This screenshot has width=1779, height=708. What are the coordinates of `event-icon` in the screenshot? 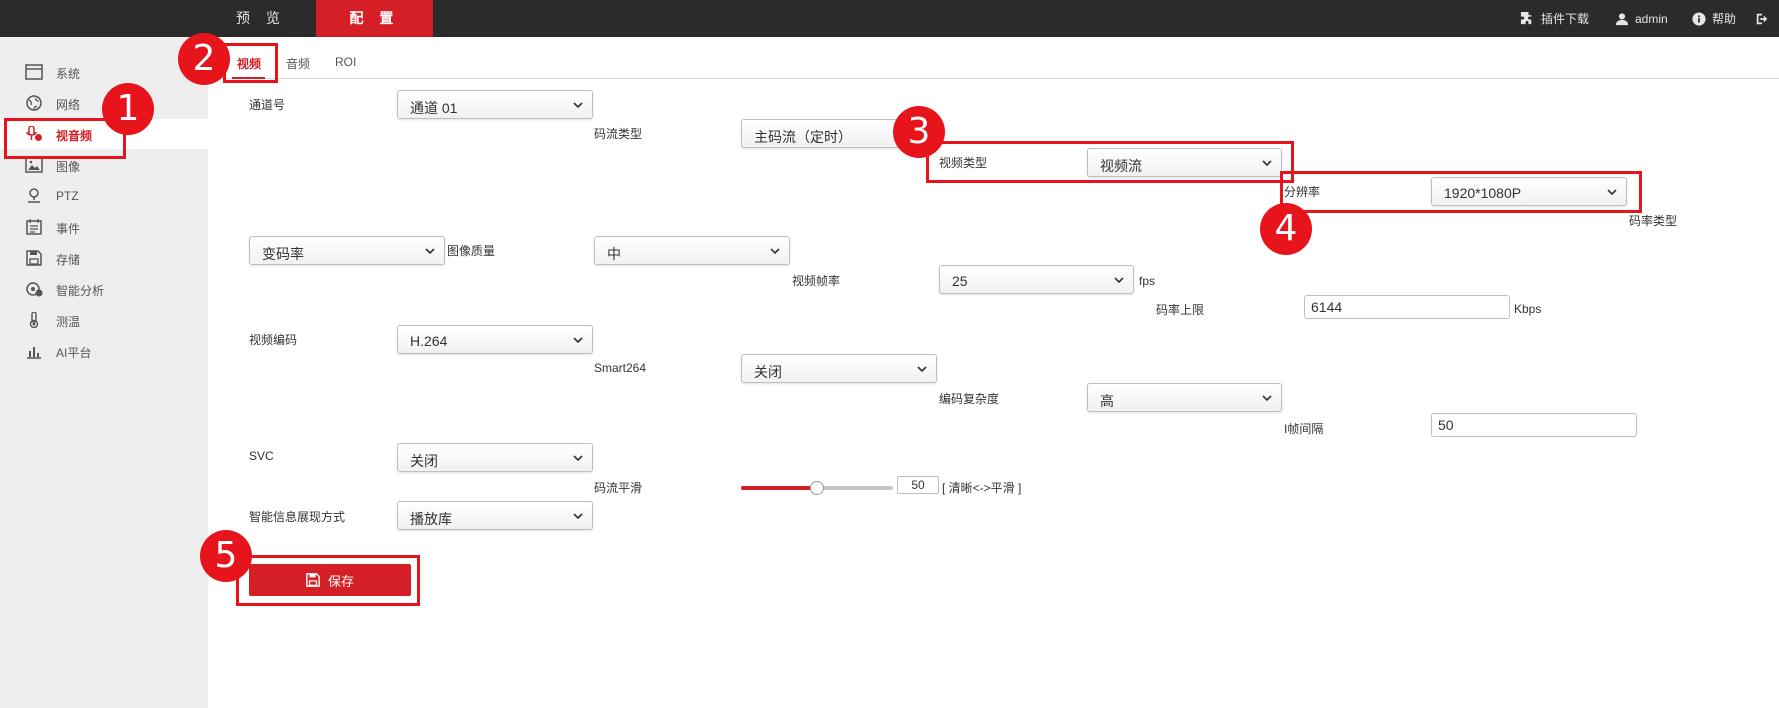 It's located at (34, 227).